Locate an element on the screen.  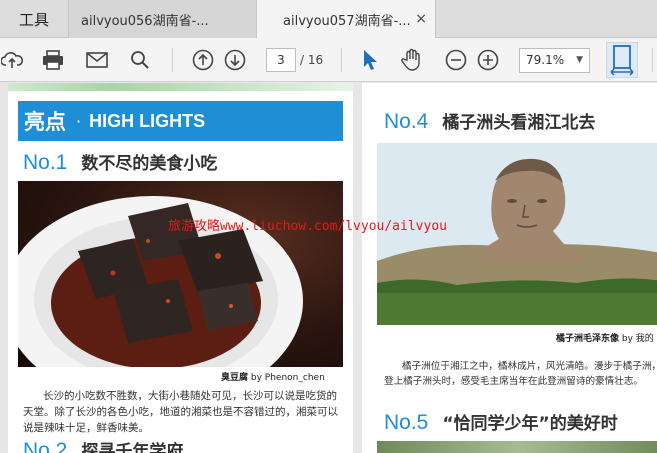
email-icon is located at coordinates (97, 60).